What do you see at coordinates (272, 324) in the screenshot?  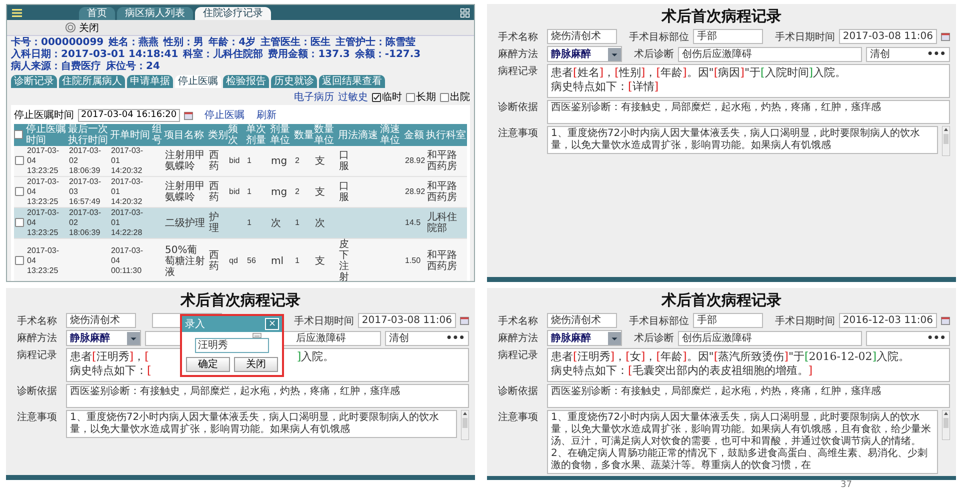 I see `close-button: ×` at bounding box center [272, 324].